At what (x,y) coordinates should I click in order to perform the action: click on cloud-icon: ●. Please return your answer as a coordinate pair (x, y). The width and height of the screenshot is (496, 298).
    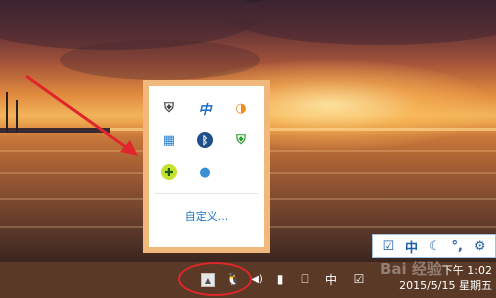
    Looking at the image, I should click on (205, 172).